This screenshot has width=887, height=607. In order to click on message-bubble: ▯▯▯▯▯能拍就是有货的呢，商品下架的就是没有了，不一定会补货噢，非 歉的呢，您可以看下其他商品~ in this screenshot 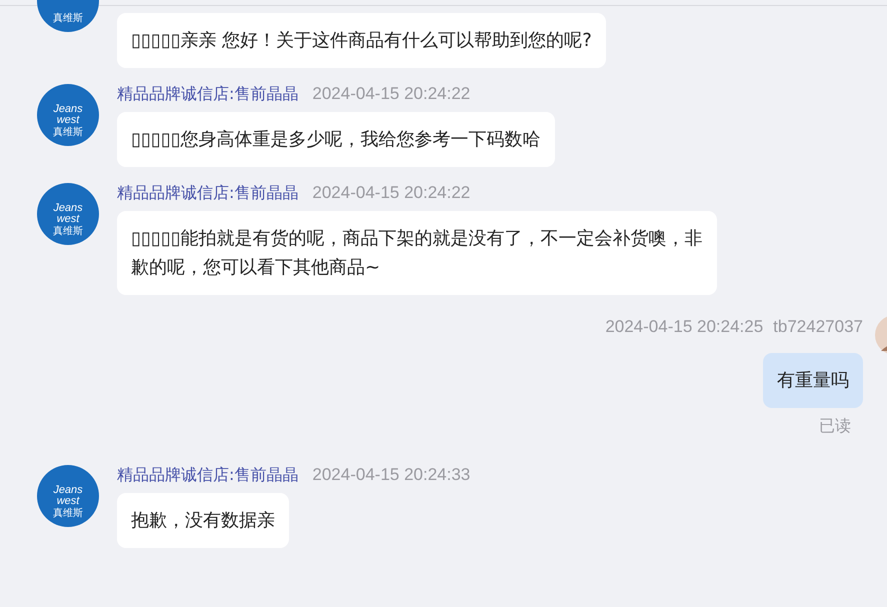, I will do `click(417, 253)`.